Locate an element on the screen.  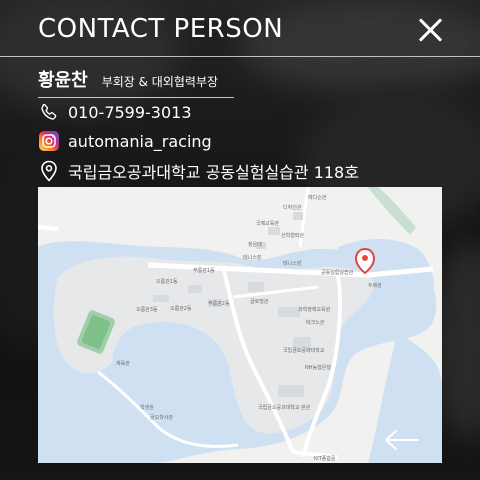
name-divider is located at coordinates (136, 97).